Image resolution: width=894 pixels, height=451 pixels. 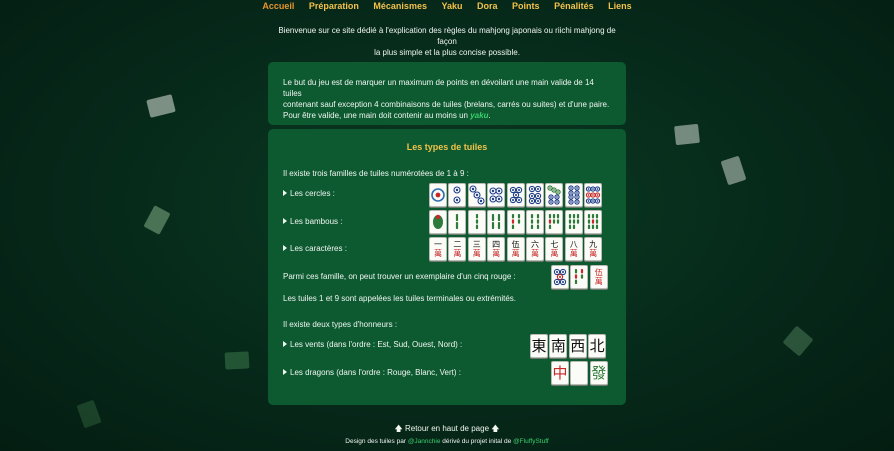 I want to click on wind-tiles: 東南西北, so click(x=568, y=346).